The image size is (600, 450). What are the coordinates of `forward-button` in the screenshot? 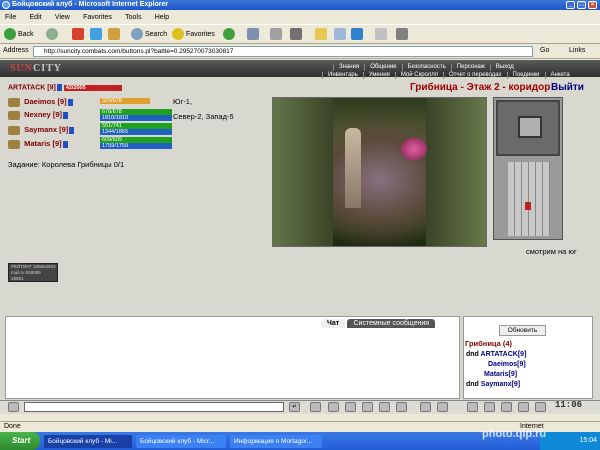 It's located at (53, 35).